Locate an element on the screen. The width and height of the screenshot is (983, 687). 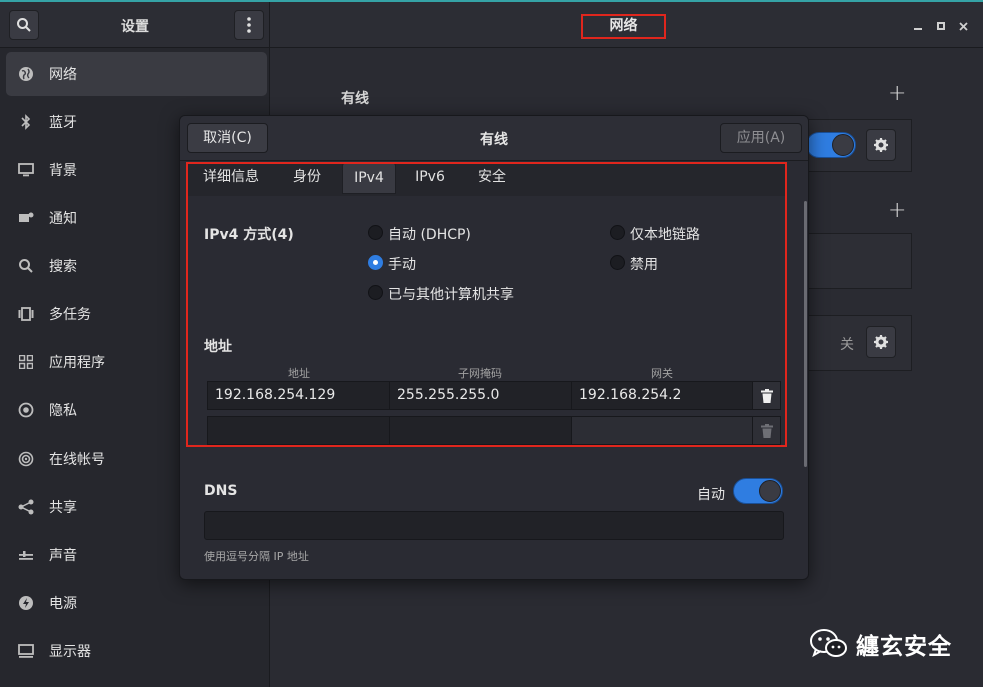
apps-grid-icon is located at coordinates (26, 362).